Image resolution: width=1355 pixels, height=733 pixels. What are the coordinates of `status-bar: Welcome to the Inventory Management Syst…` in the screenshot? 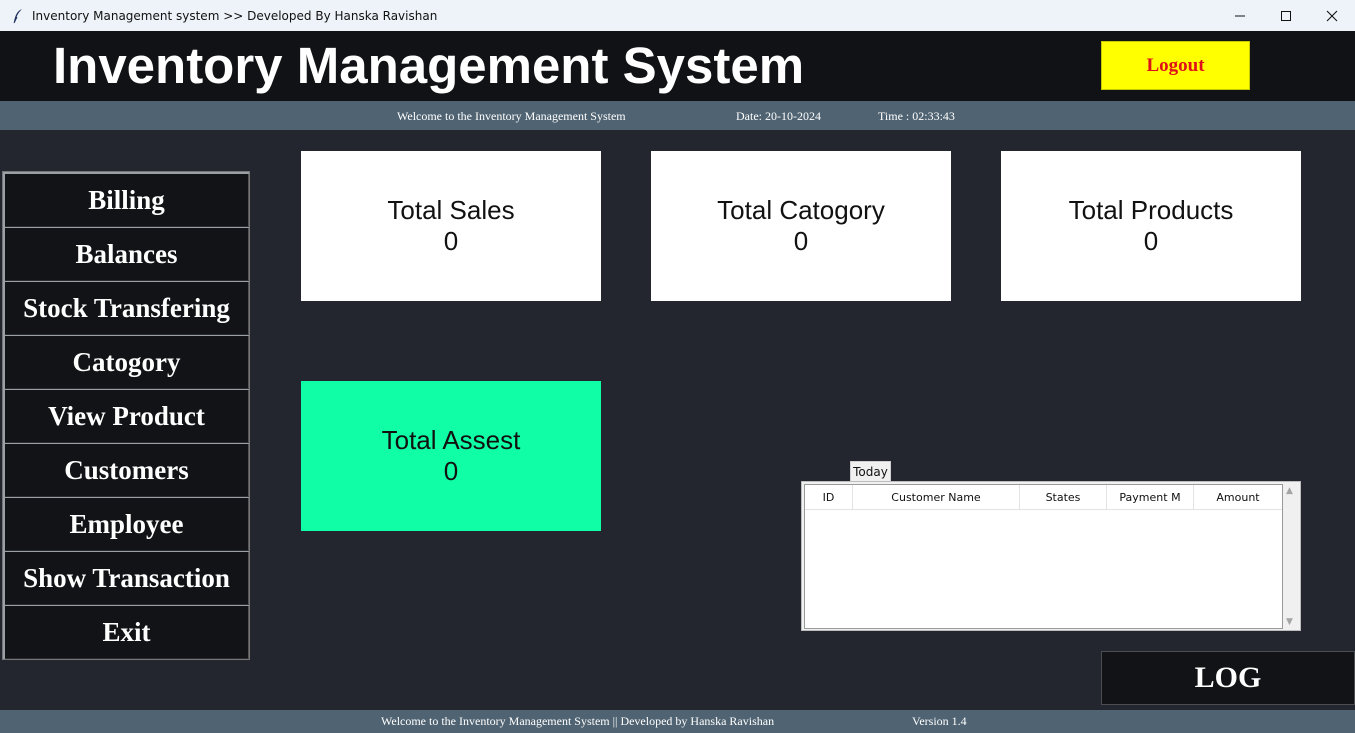 It's located at (677, 115).